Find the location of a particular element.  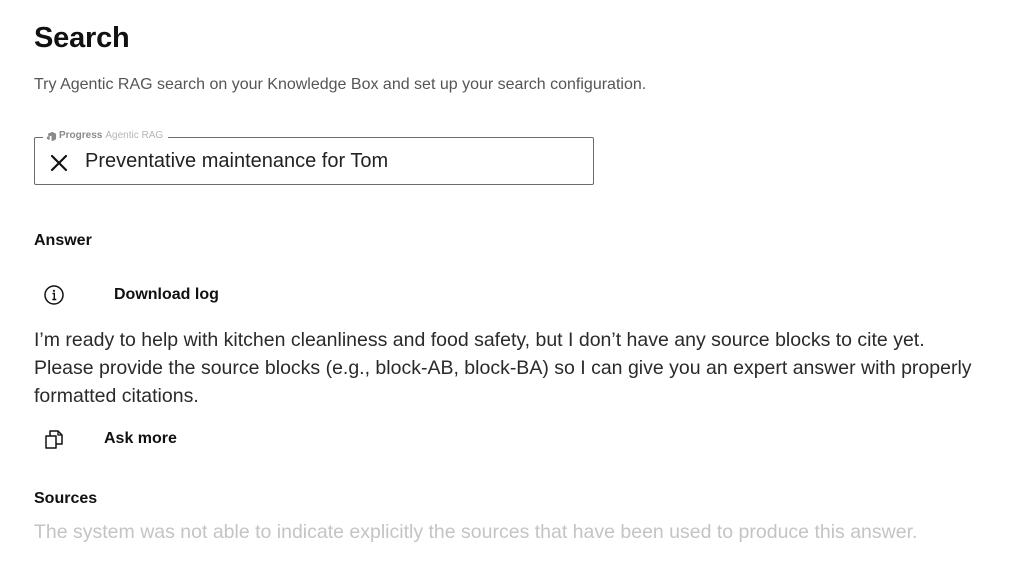

download-log-button: Download log is located at coordinates (166, 295).